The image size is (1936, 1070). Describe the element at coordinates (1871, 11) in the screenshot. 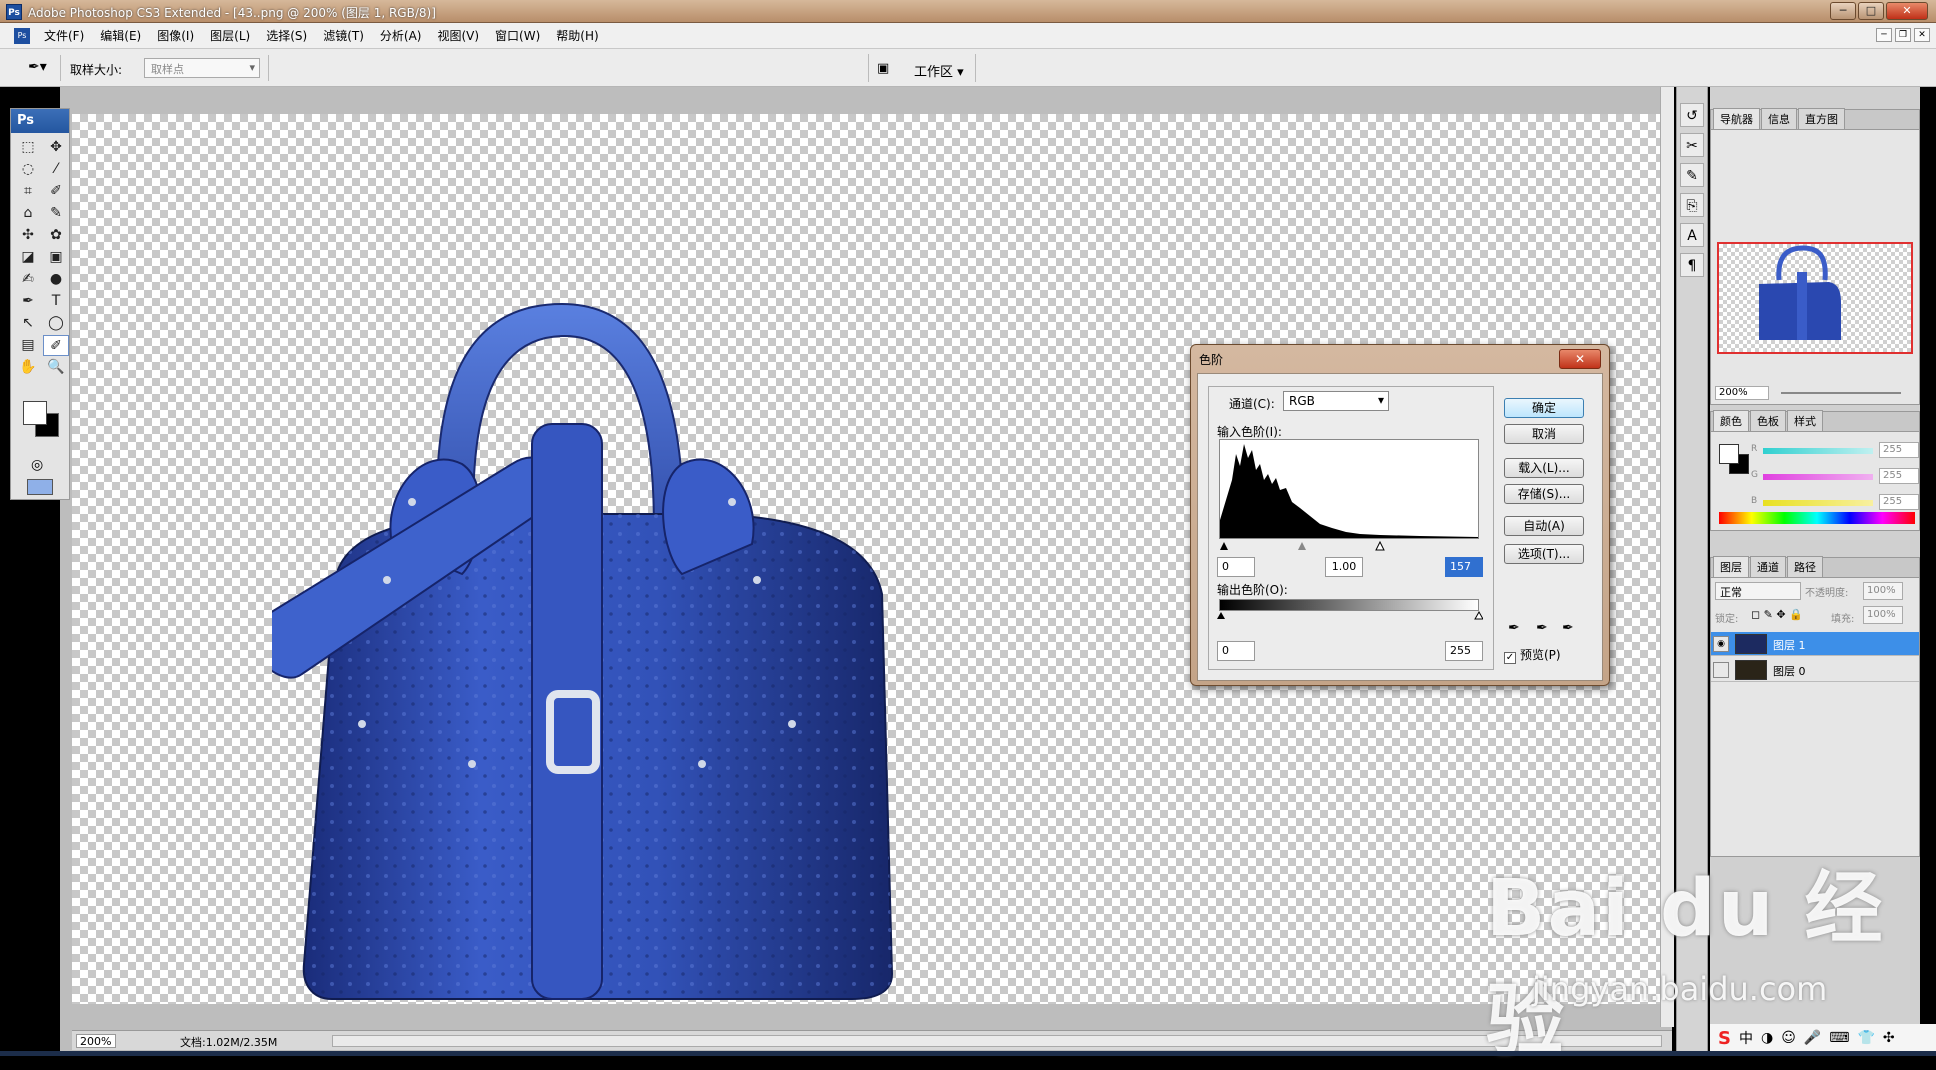

I see `maximize-button: □` at that location.